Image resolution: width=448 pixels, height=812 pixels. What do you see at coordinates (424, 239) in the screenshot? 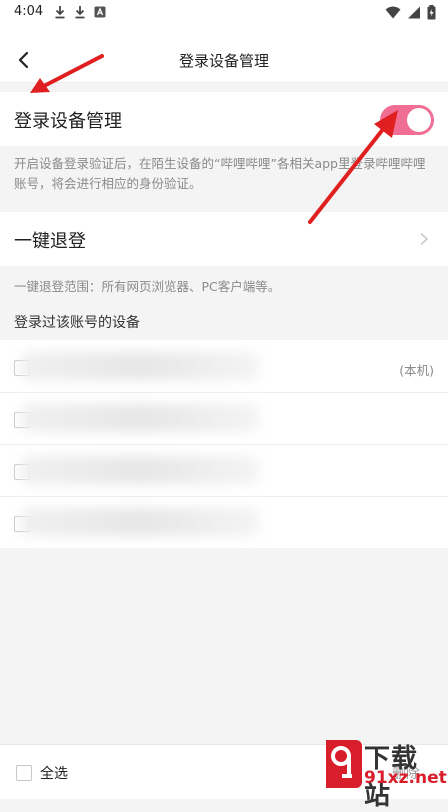
I see `chevron-right-icon` at bounding box center [424, 239].